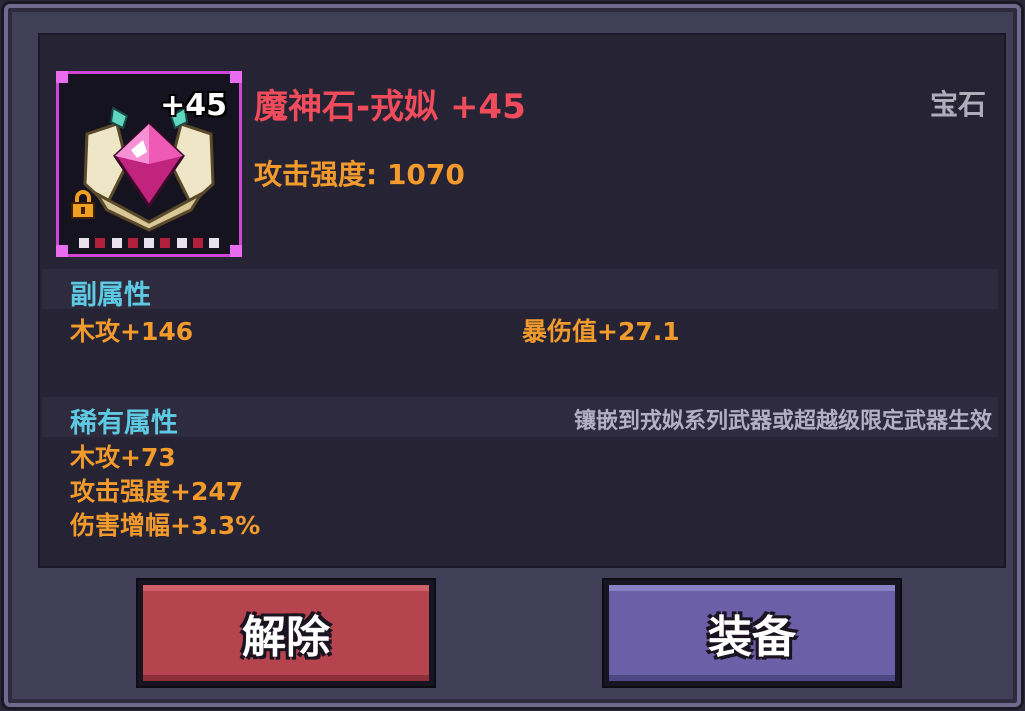 The image size is (1025, 711). I want to click on equip-button: 装备, so click(752, 633).